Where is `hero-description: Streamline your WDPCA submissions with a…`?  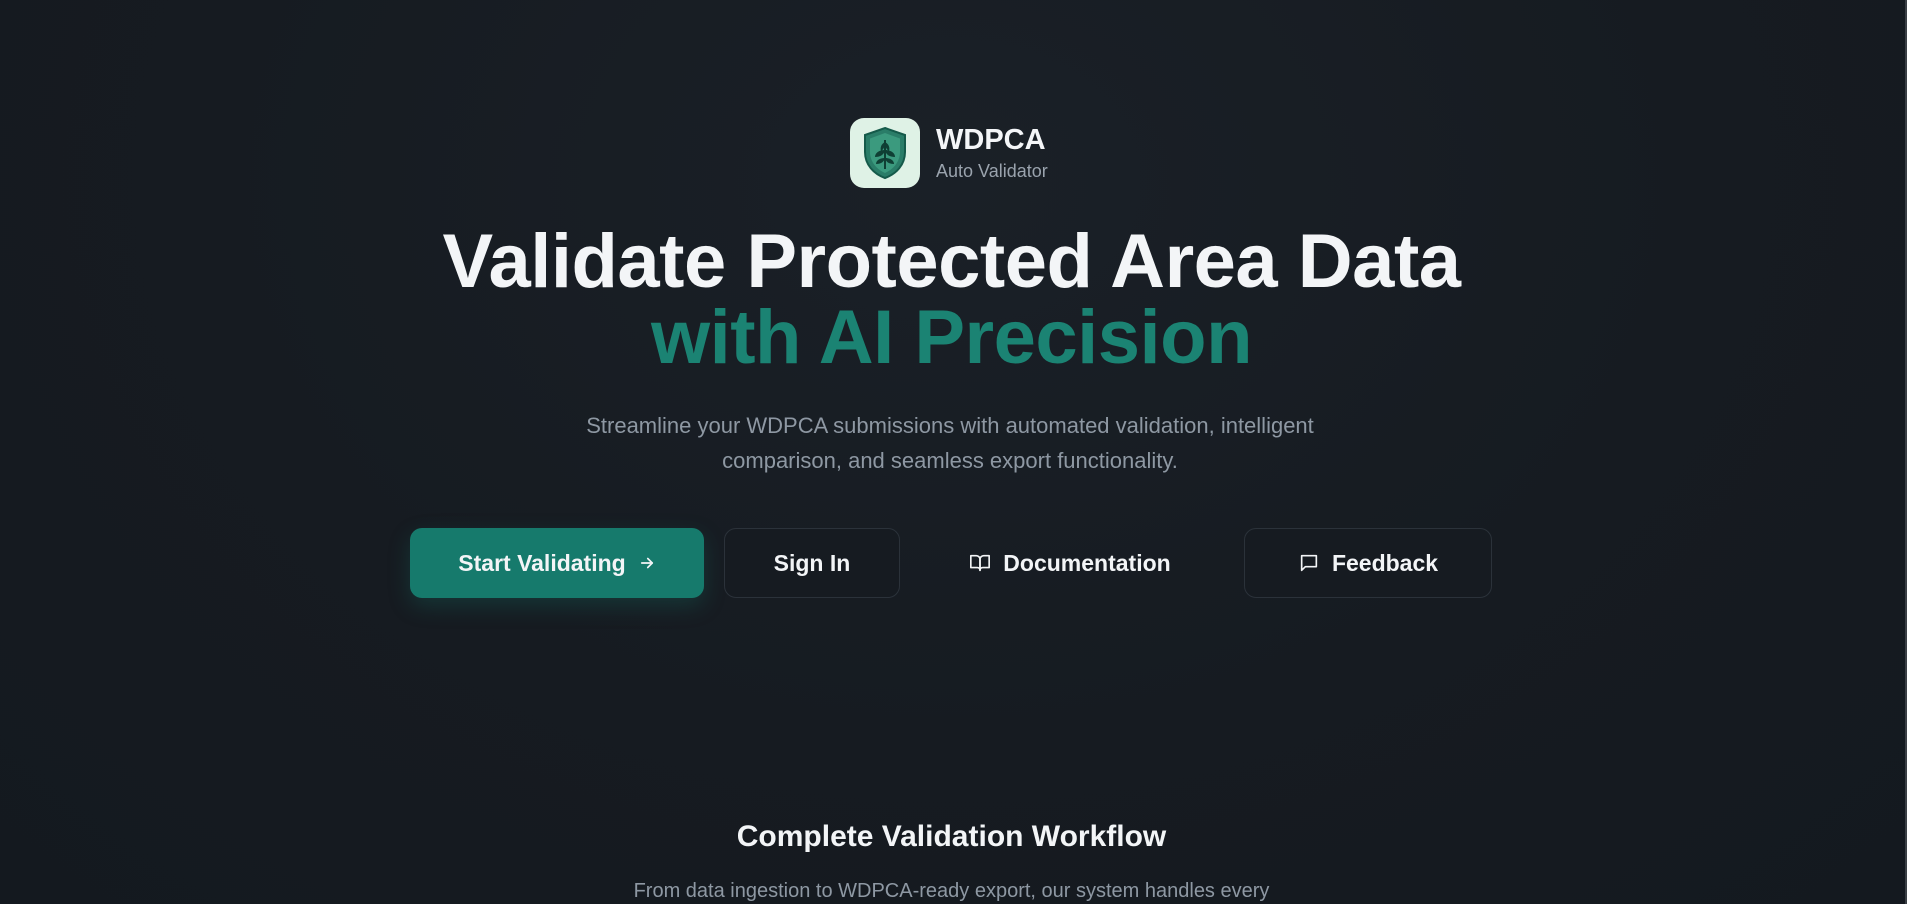
hero-description: Streamline your WDPCA submissions with a… is located at coordinates (950, 443).